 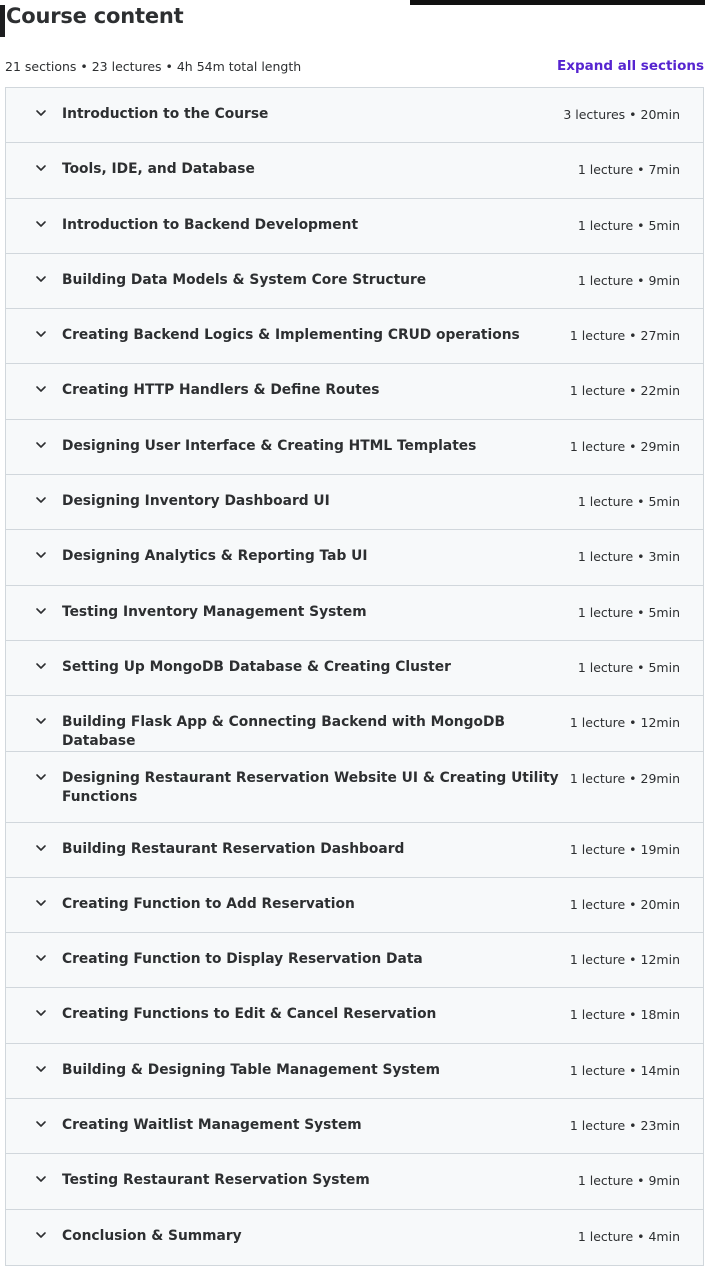 What do you see at coordinates (212, 1125) in the screenshot?
I see `section-title: Creating Waitlist Management System` at bounding box center [212, 1125].